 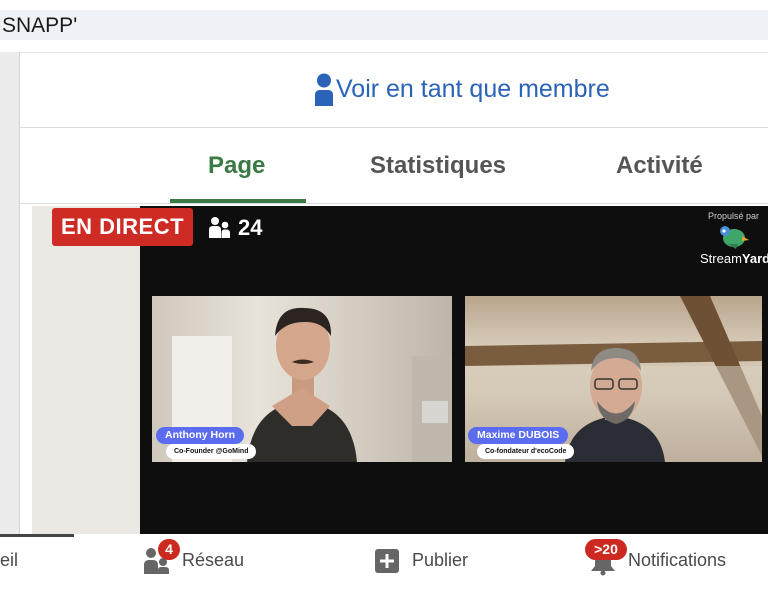 I want to click on streamyard-logo-icon, so click(x=734, y=237).